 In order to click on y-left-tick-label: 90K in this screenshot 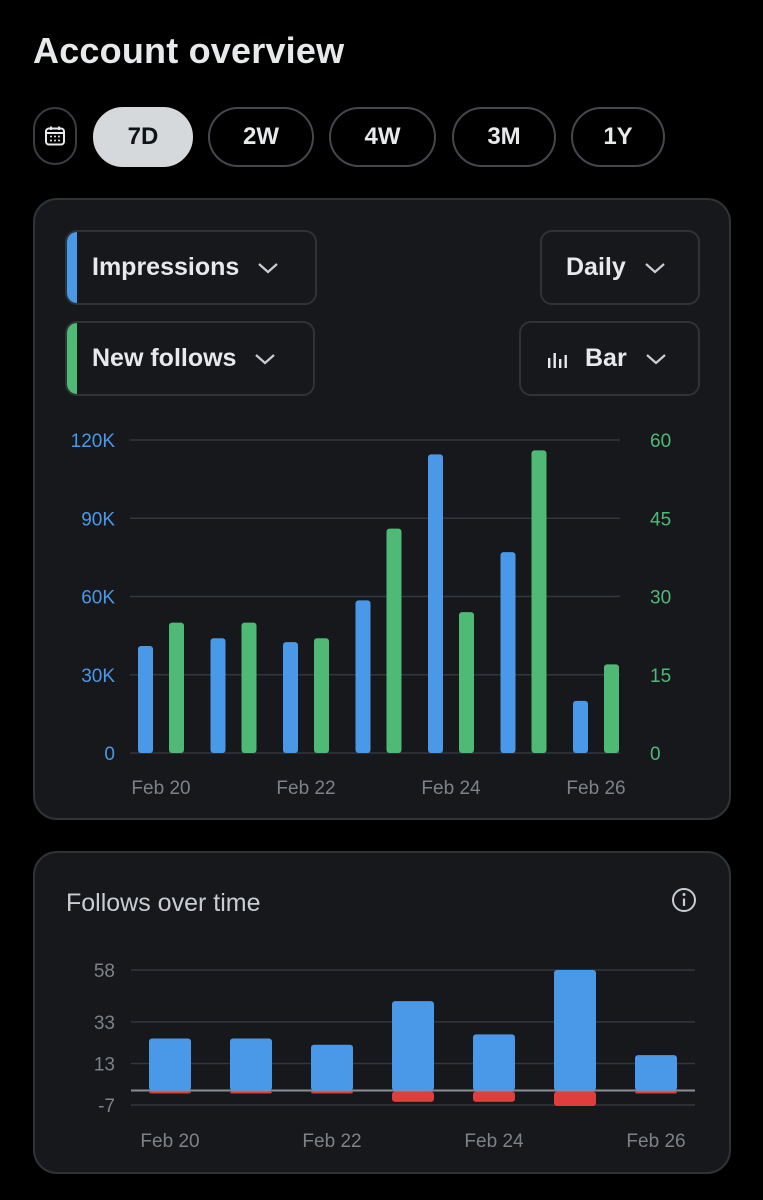, I will do `click(98, 519)`.